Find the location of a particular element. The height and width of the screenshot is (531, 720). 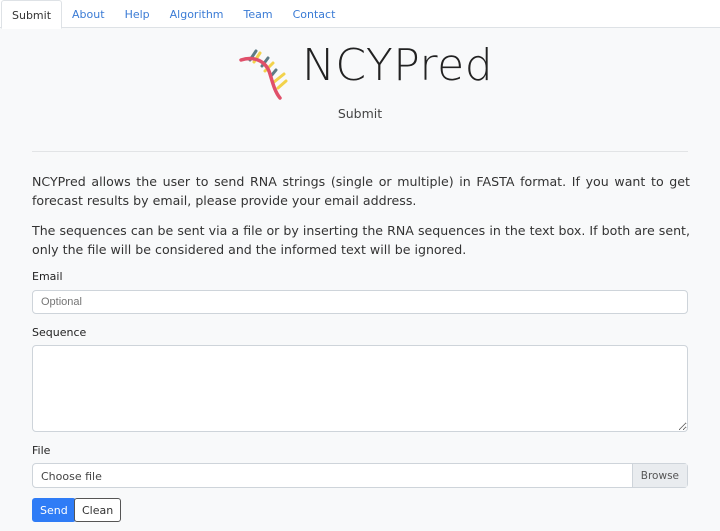

tab-help: Help is located at coordinates (137, 14).